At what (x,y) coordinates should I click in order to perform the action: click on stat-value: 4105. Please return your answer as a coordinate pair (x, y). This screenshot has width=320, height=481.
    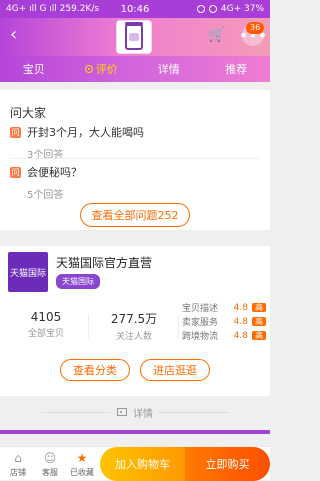
    Looking at the image, I should click on (46, 317).